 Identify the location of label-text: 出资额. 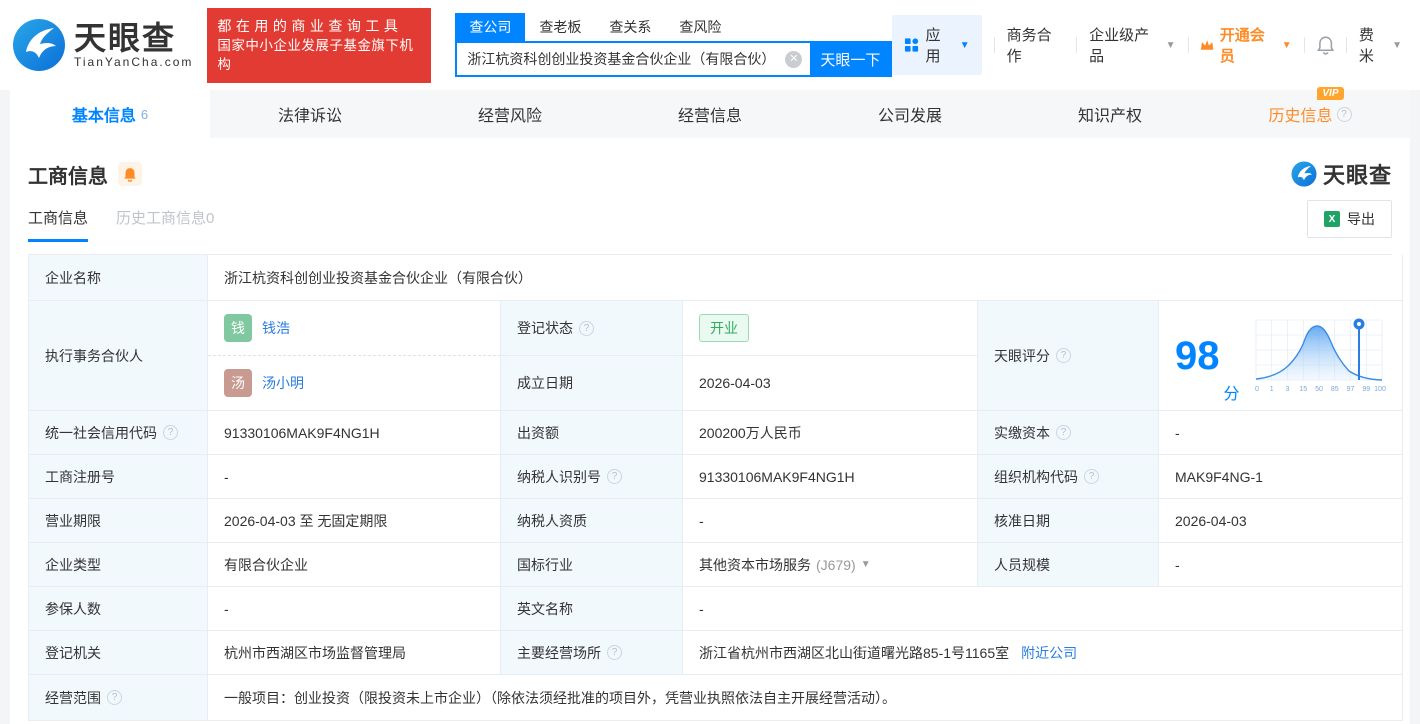
(538, 432).